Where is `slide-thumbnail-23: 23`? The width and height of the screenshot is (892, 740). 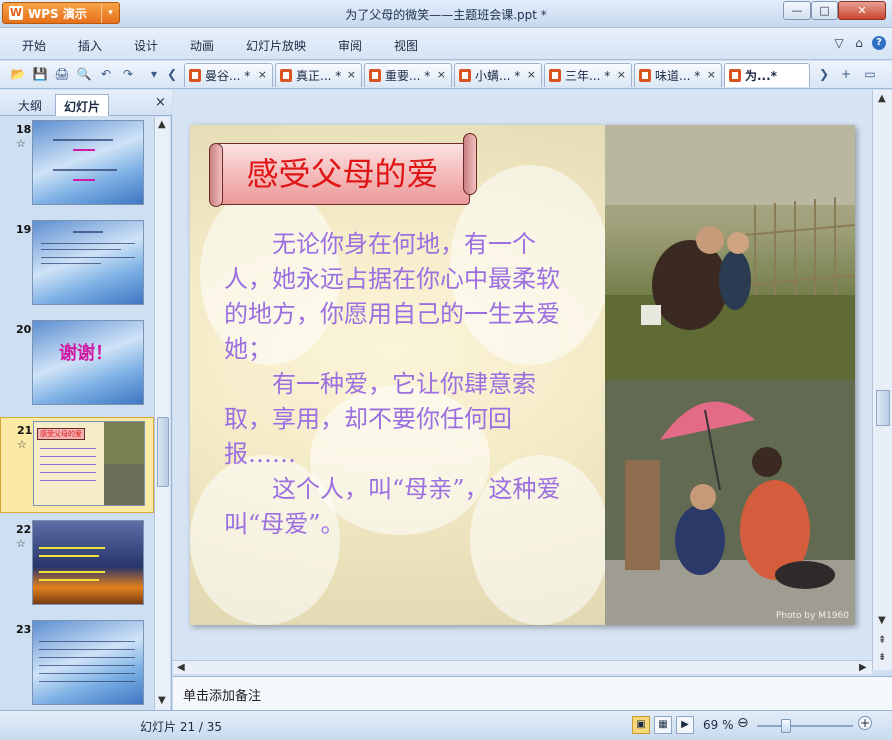
slide-thumbnail-23: 23 is located at coordinates (77, 663).